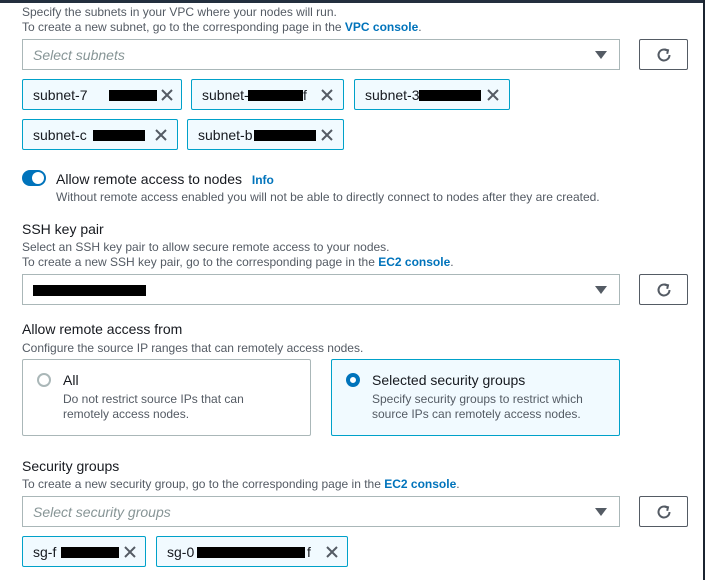  Describe the element at coordinates (352, 1) in the screenshot. I see `top-border` at that location.